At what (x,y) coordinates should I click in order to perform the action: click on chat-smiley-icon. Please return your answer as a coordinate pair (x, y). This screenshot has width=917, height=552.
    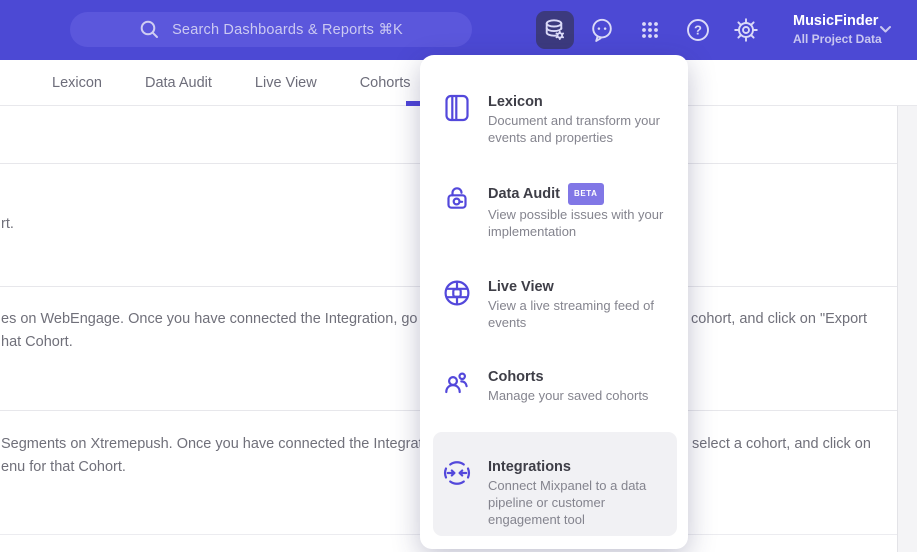
    Looking at the image, I should click on (602, 30).